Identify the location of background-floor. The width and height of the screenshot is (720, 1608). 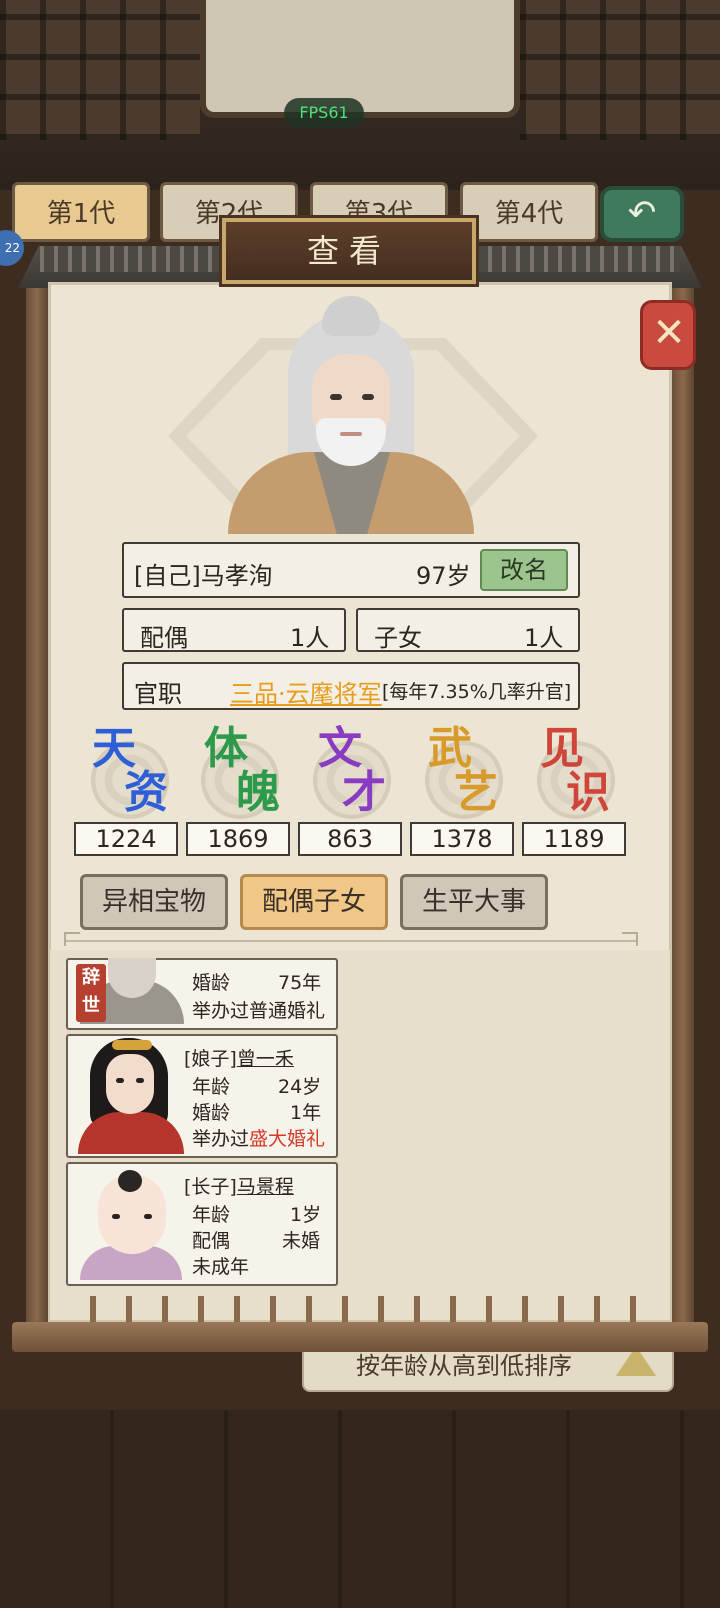
(360, 1509).